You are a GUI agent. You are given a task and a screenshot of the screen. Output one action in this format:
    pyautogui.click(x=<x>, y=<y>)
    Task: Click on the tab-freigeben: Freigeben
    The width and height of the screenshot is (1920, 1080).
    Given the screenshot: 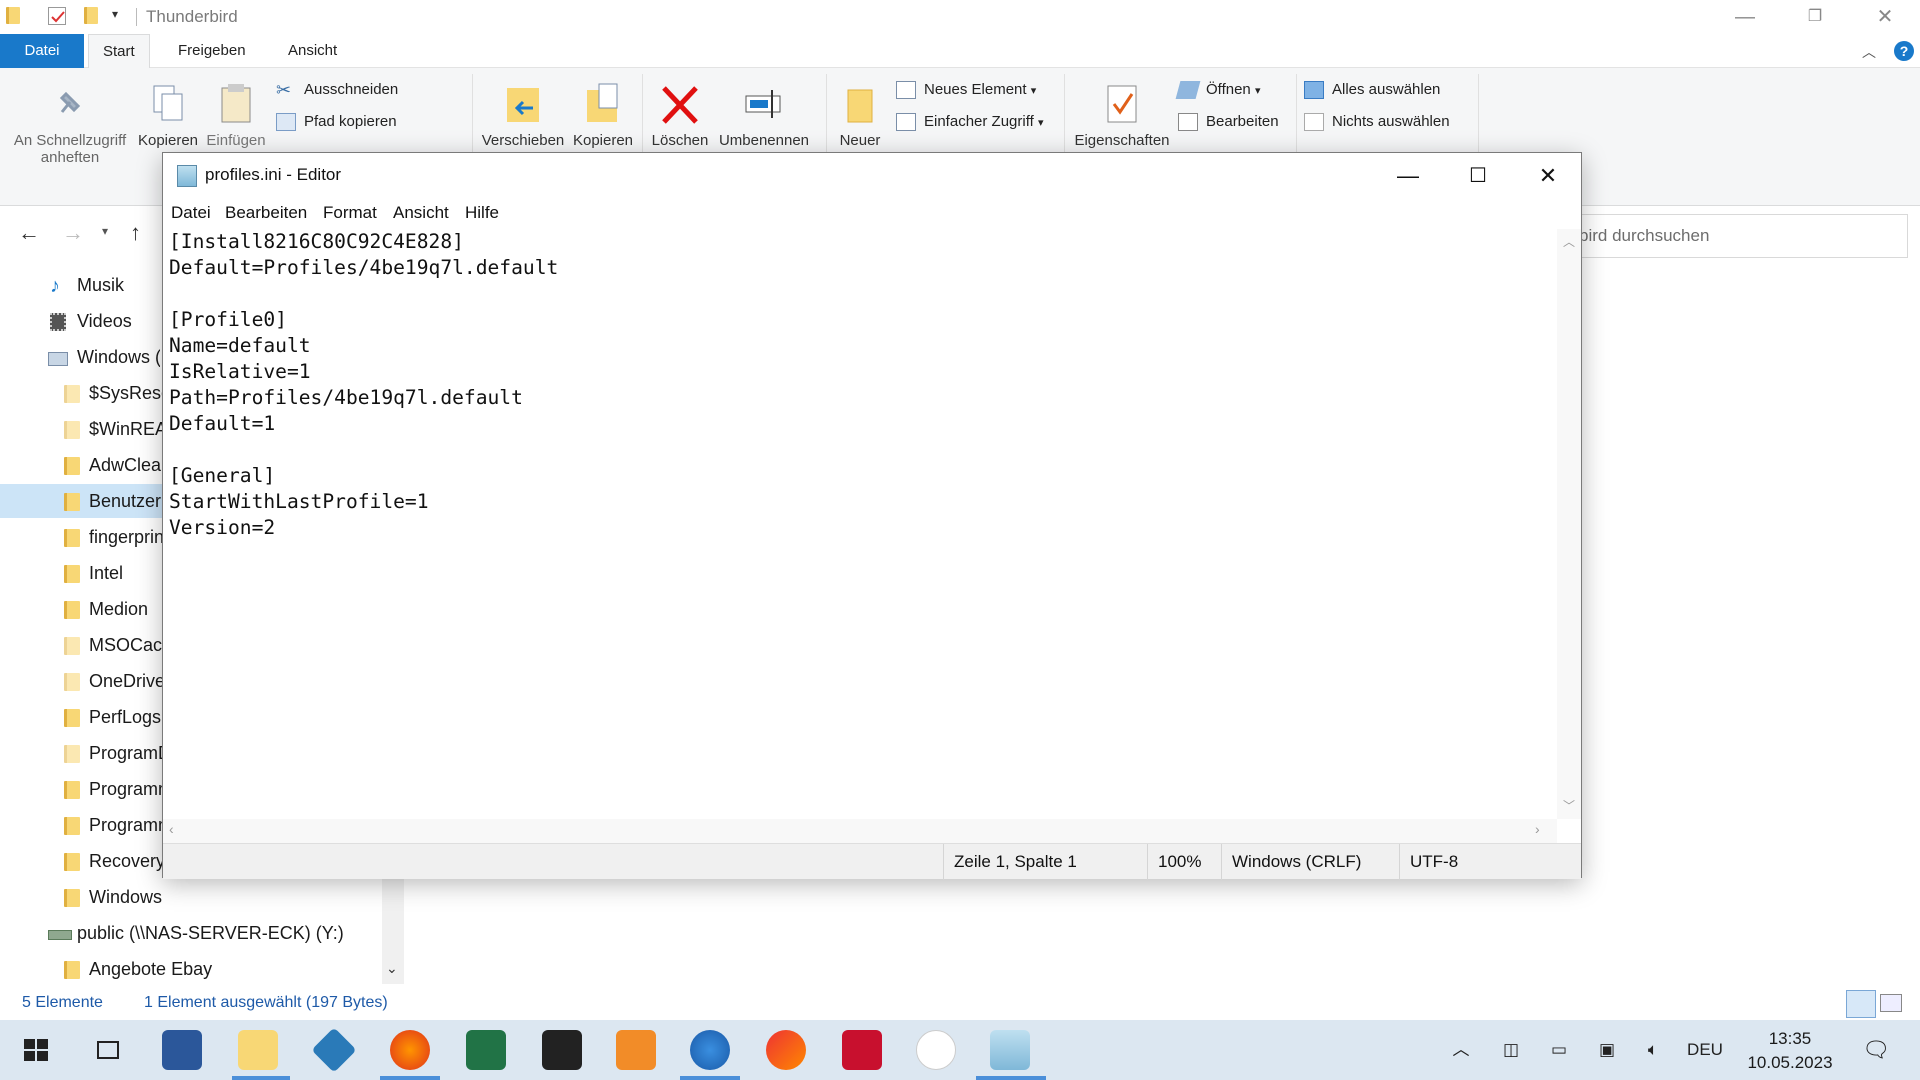 What is the action you would take?
    pyautogui.click(x=212, y=51)
    